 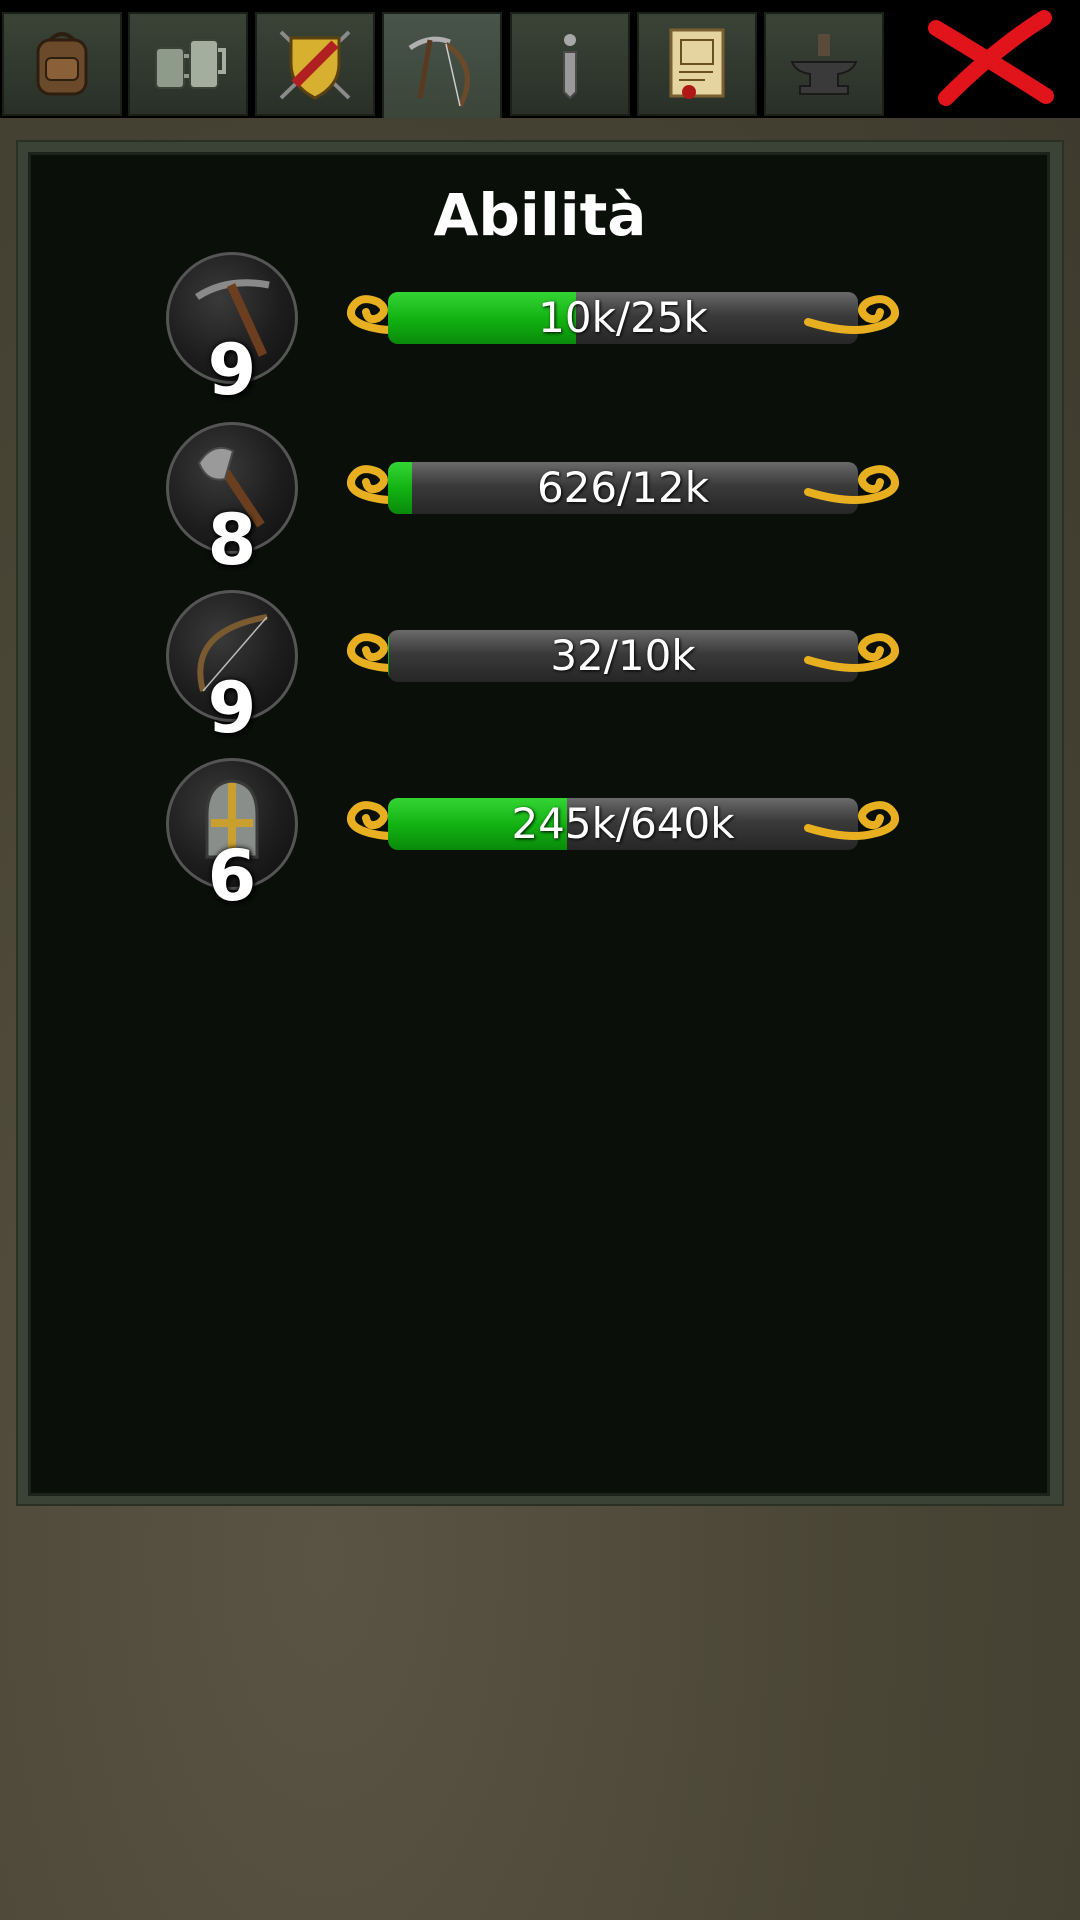 I want to click on tab-bar, so click(x=540, y=64).